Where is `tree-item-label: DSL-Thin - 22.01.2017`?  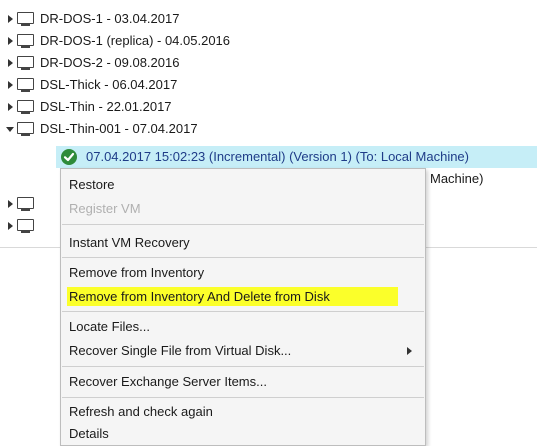 tree-item-label: DSL-Thin - 22.01.2017 is located at coordinates (106, 106).